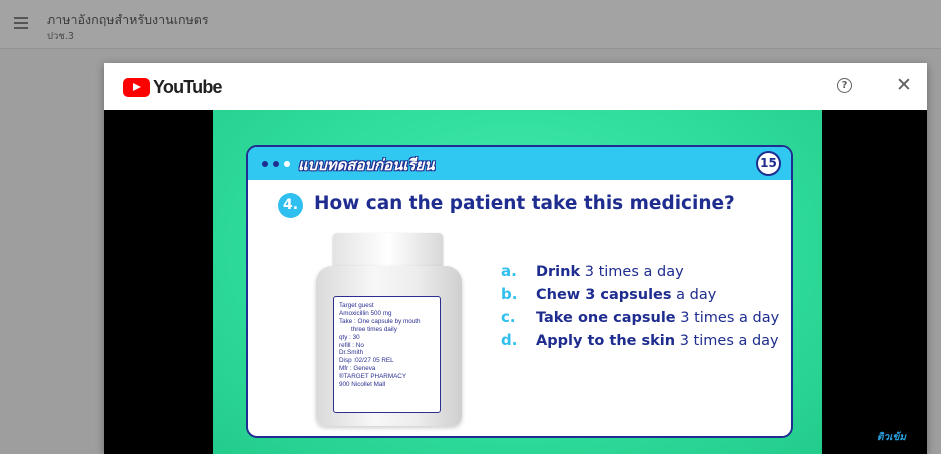  Describe the element at coordinates (509, 340) in the screenshot. I see `answer-letter: d.` at that location.